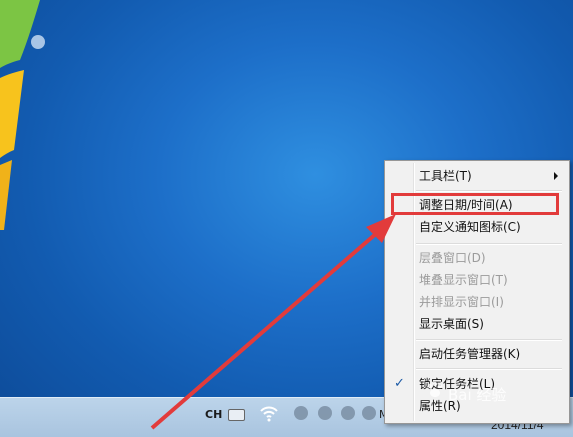  I want to click on highlight-box, so click(475, 204).